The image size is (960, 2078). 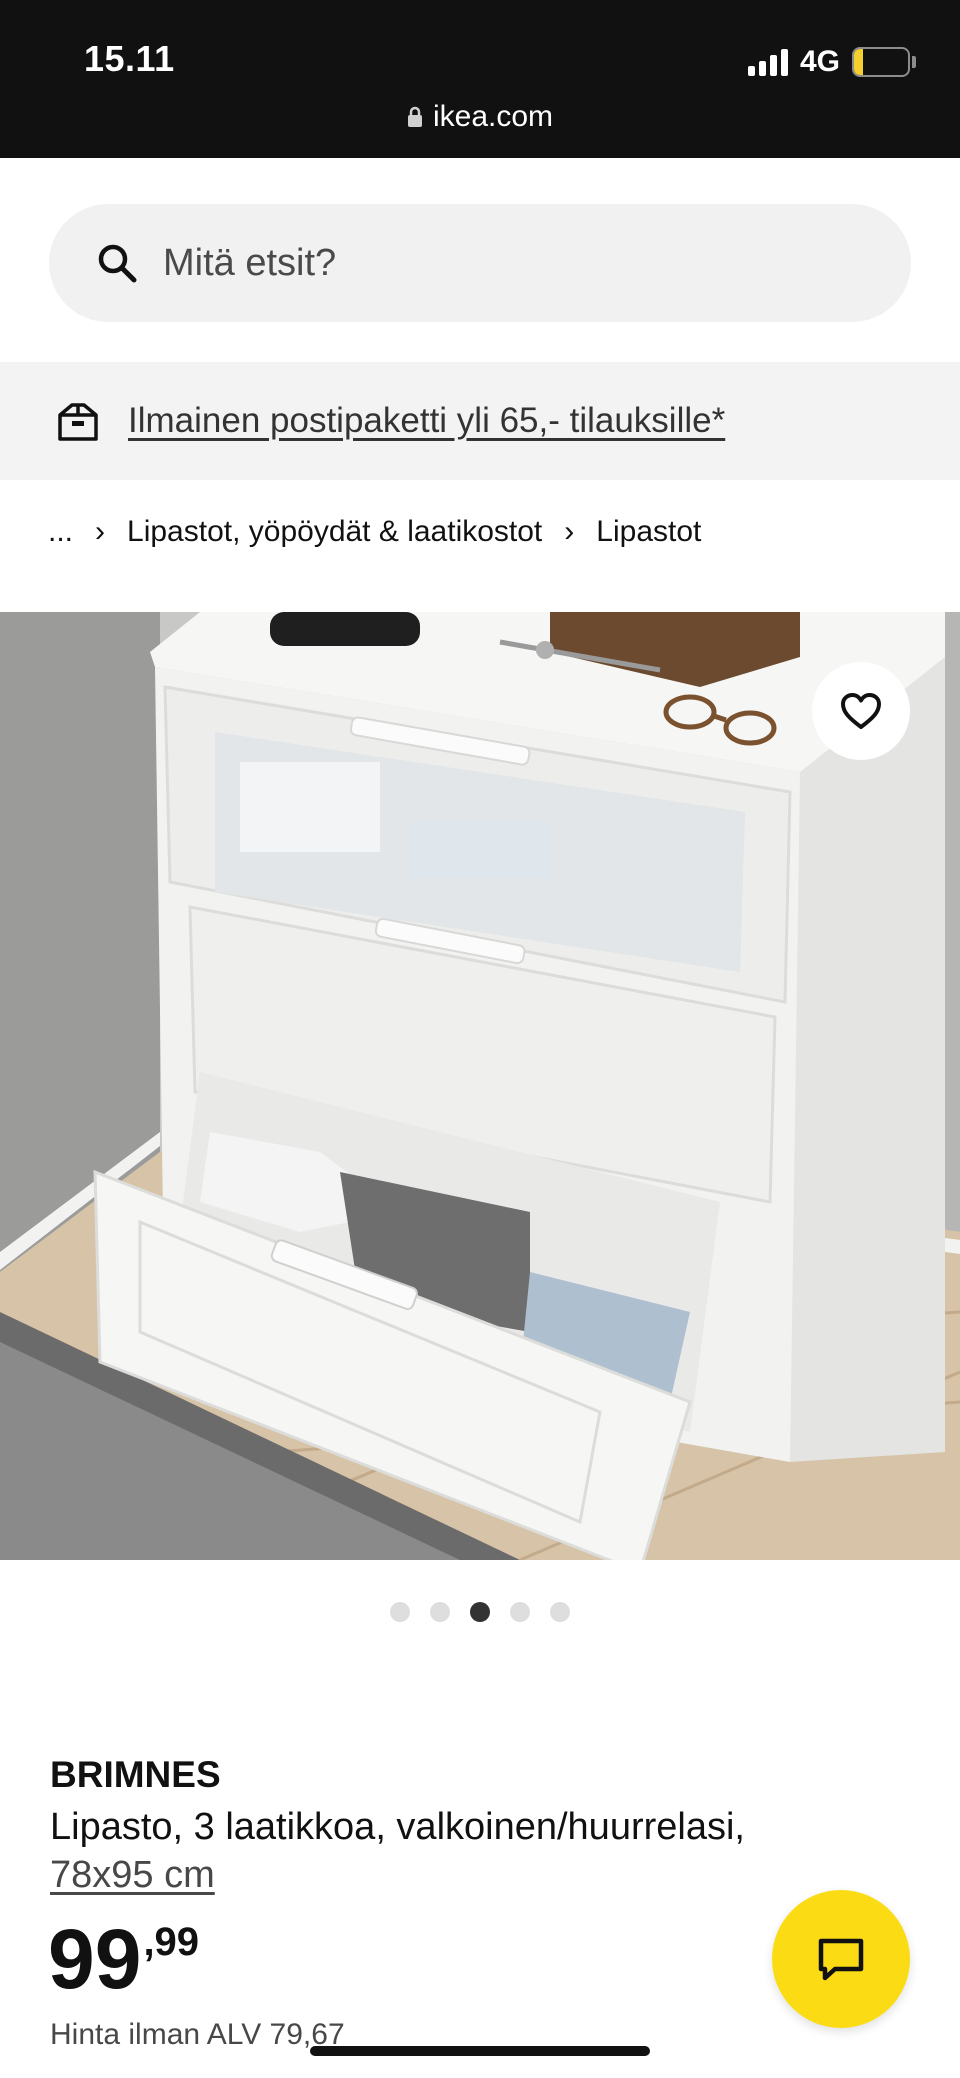 I want to click on url-bar: ikea.com, so click(x=480, y=117).